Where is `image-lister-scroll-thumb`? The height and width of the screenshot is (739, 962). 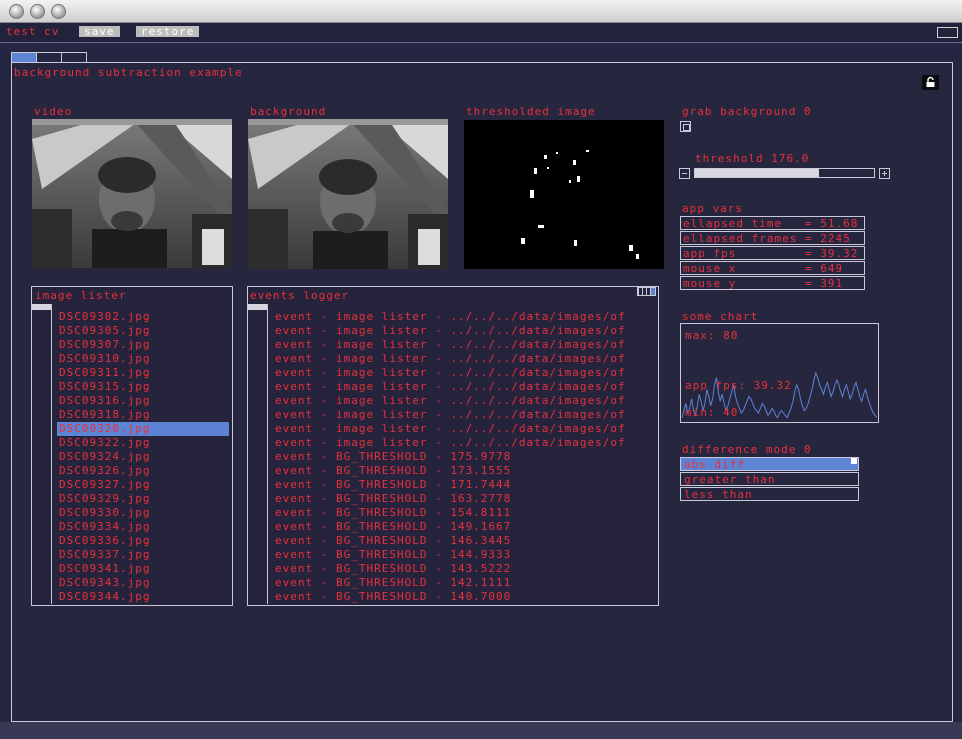
image-lister-scroll-thumb is located at coordinates (41, 307).